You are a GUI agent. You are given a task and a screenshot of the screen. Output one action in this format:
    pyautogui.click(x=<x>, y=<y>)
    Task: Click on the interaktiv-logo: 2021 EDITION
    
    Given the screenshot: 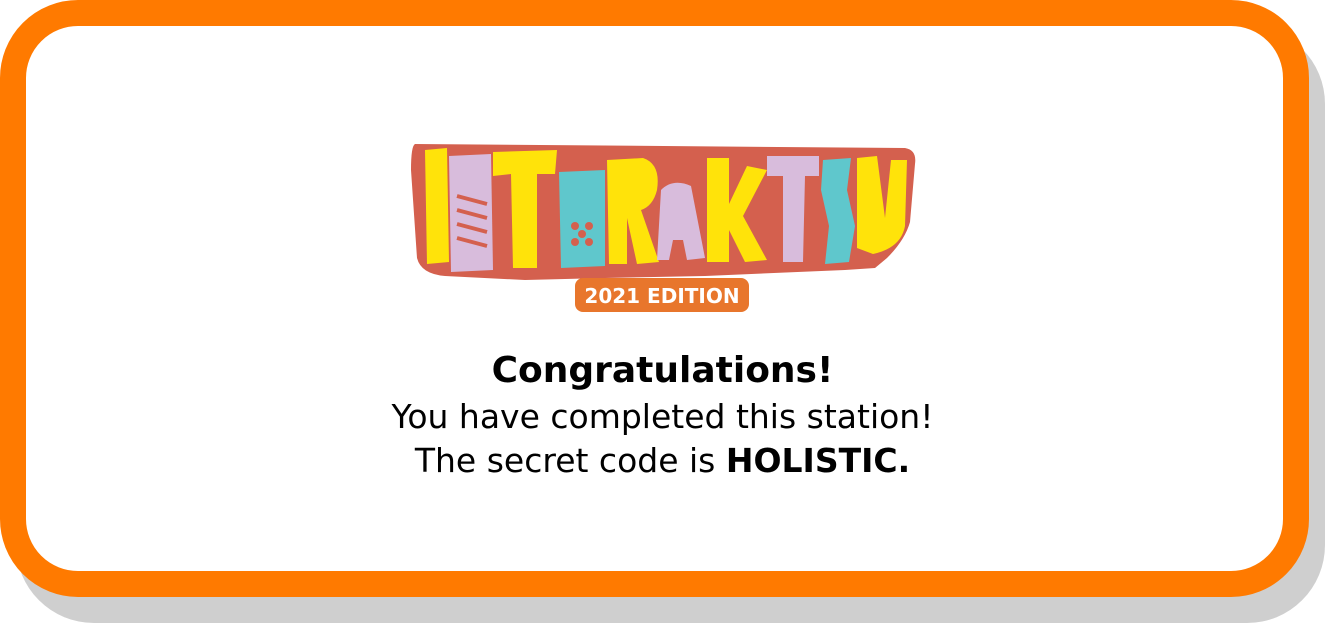 What is the action you would take?
    pyautogui.click(x=663, y=228)
    